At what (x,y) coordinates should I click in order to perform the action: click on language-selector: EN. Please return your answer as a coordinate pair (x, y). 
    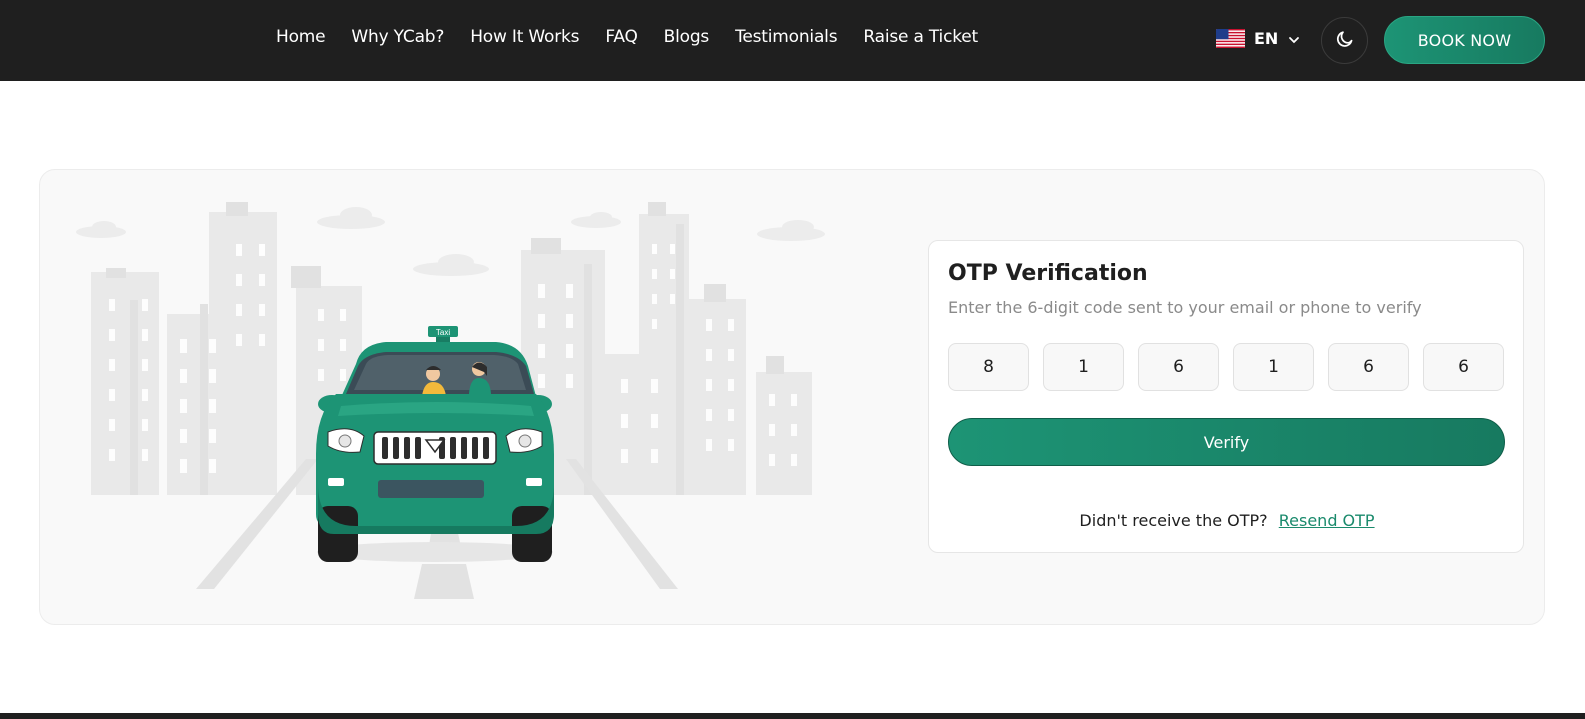
    Looking at the image, I should click on (1258, 38).